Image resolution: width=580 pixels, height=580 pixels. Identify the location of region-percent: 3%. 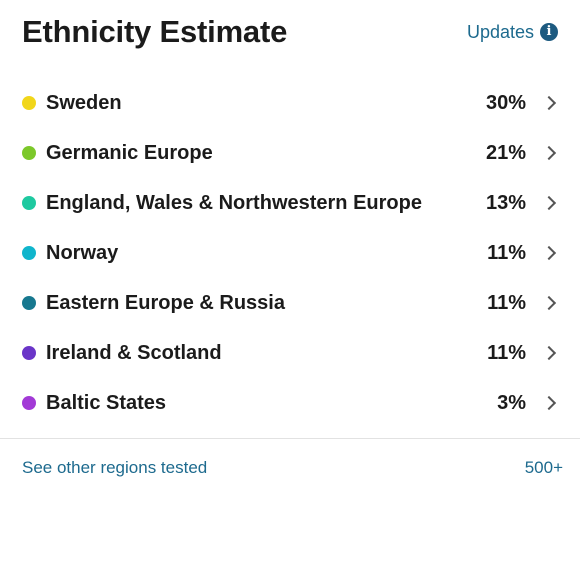
(511, 403).